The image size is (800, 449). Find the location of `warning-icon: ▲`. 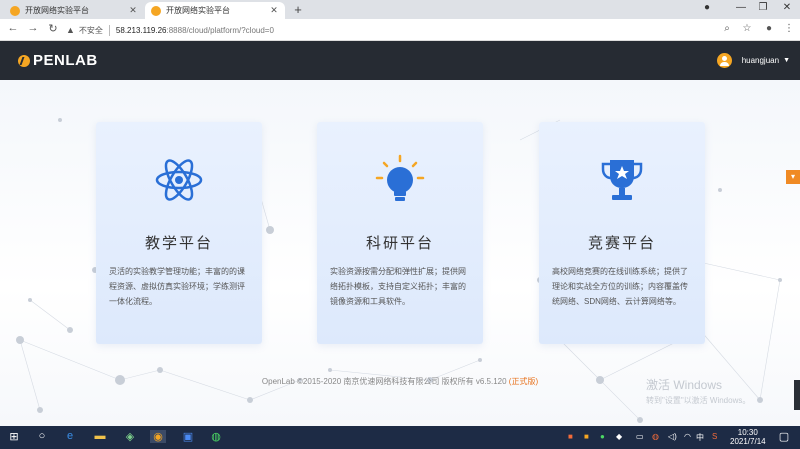

warning-icon: ▲ is located at coordinates (70, 30).